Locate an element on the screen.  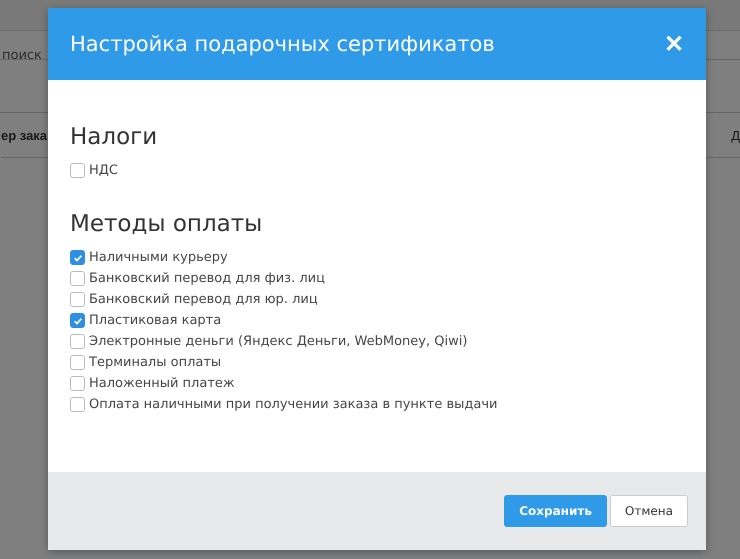
checkbox-label: Банковский перевод для физ. лиц is located at coordinates (207, 278).